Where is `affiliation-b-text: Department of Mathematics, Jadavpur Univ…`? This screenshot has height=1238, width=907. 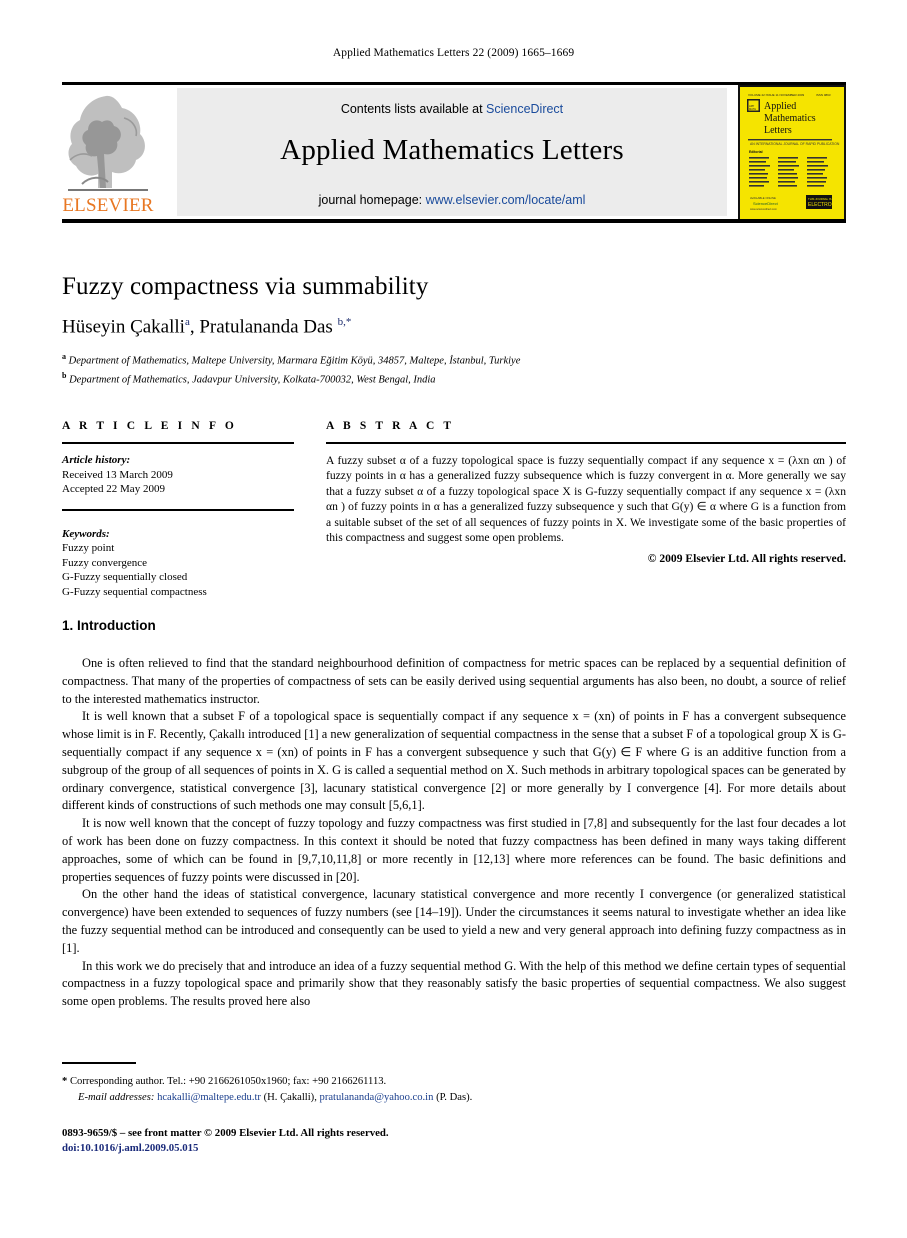 affiliation-b-text: Department of Mathematics, Jadavpur Univ… is located at coordinates (252, 380).